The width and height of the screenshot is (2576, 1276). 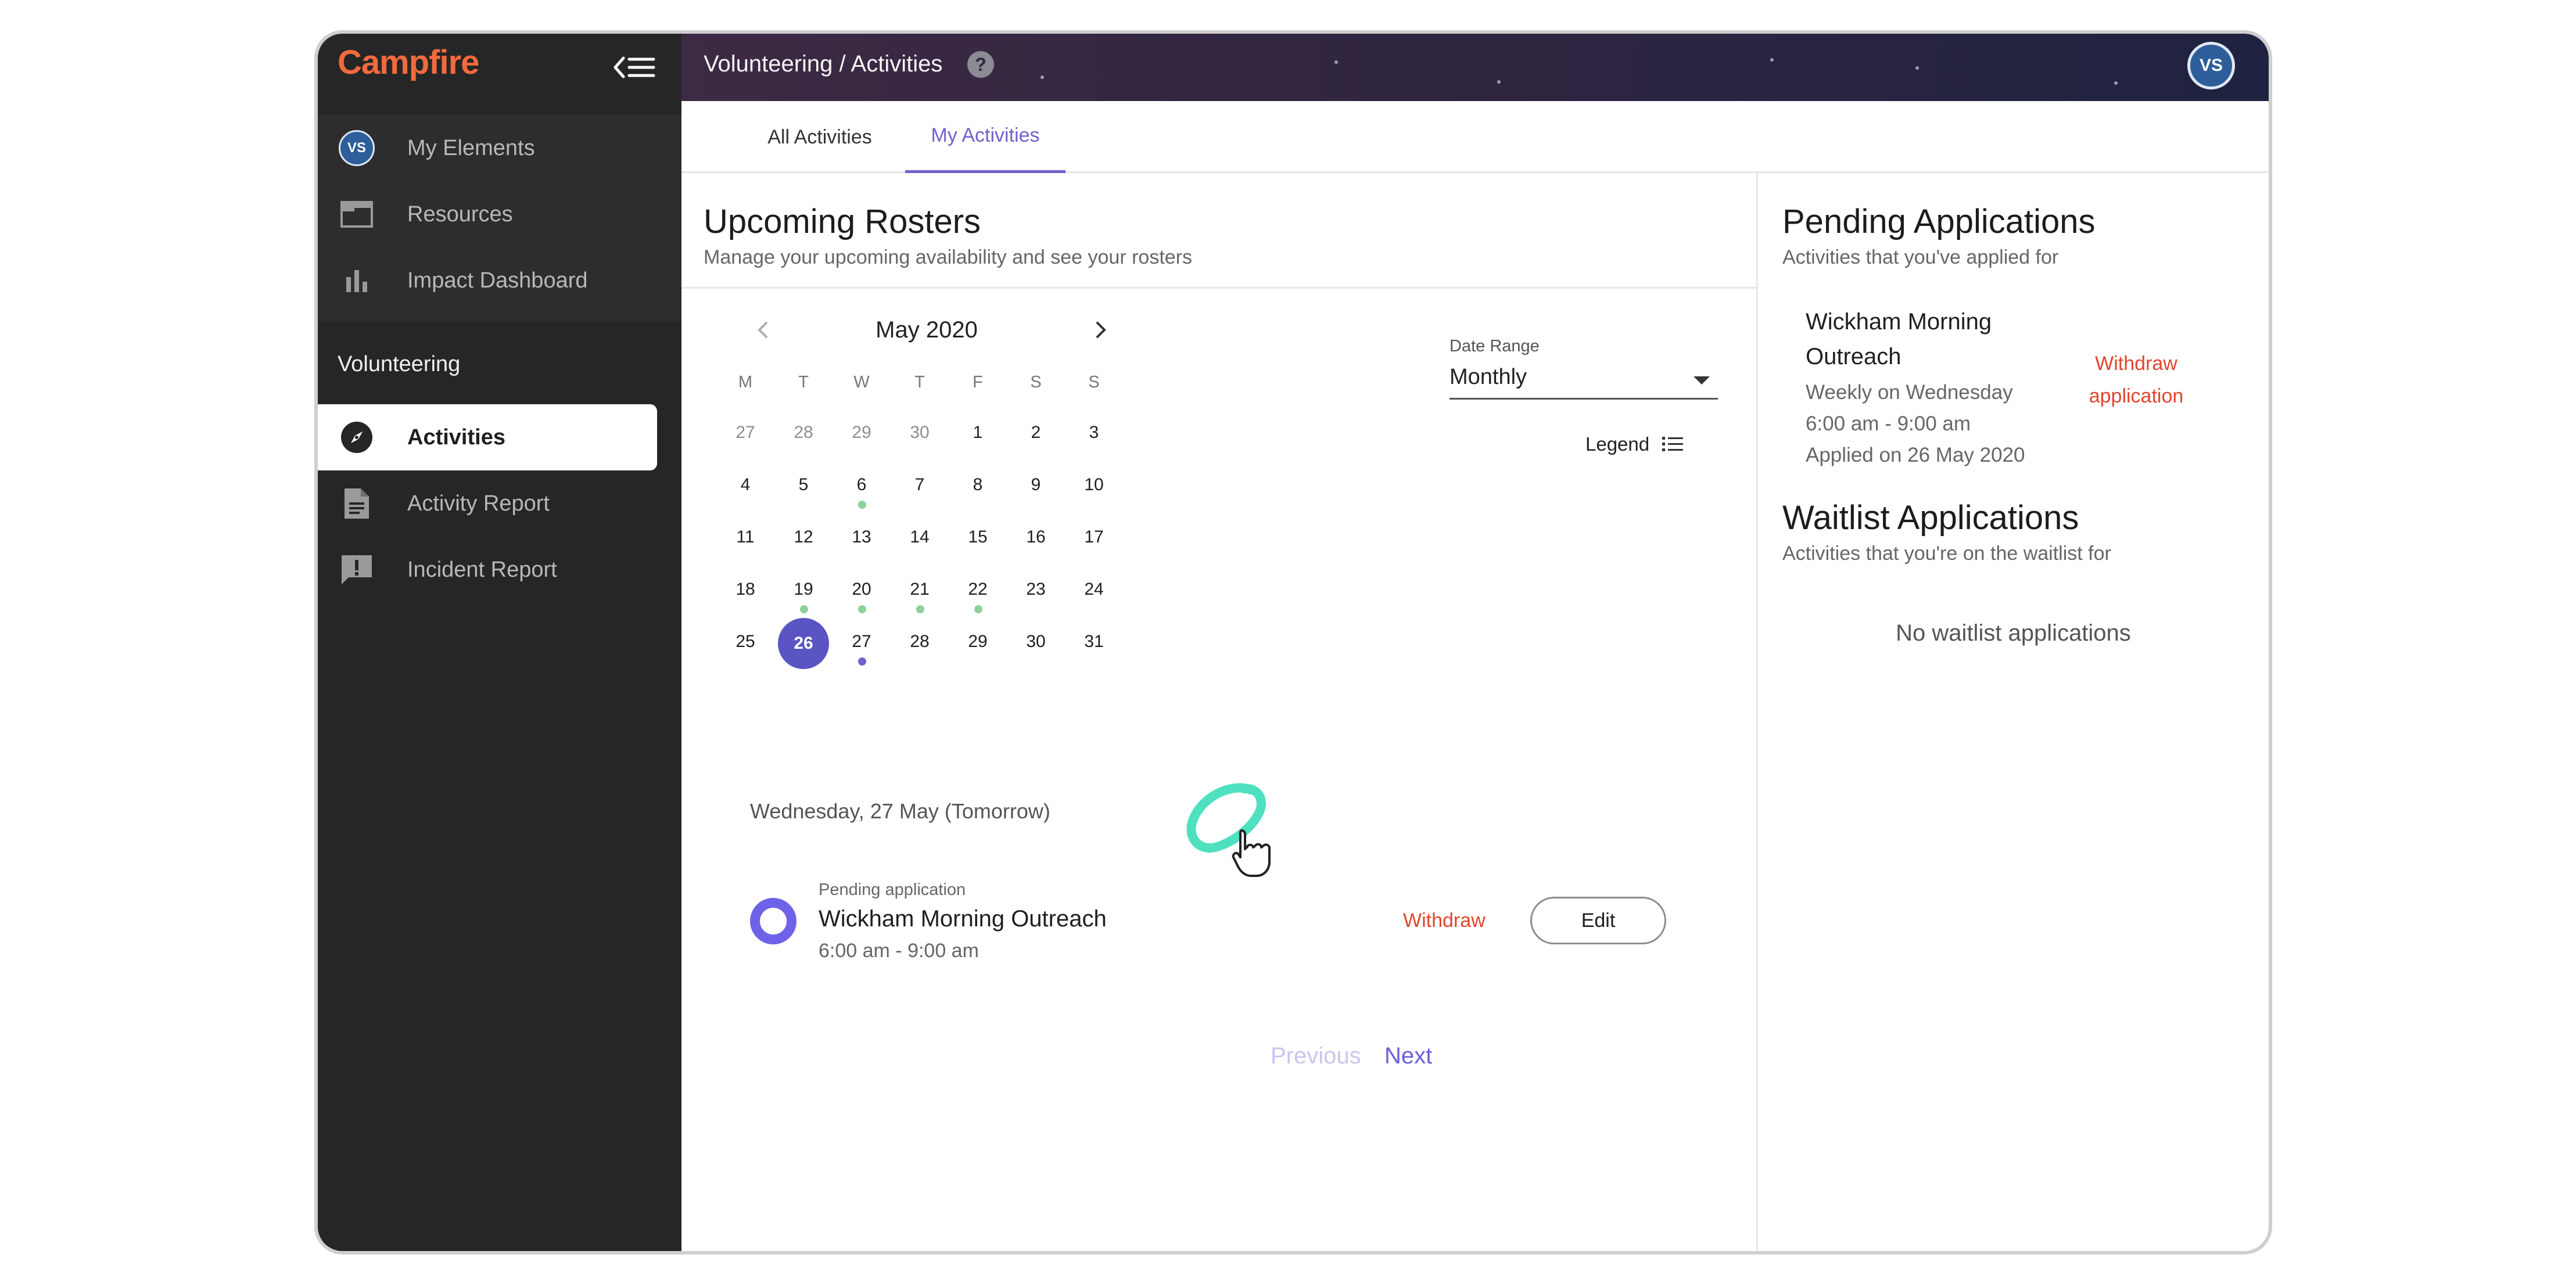 What do you see at coordinates (1488, 377) in the screenshot?
I see `date-range-value: Monthly` at bounding box center [1488, 377].